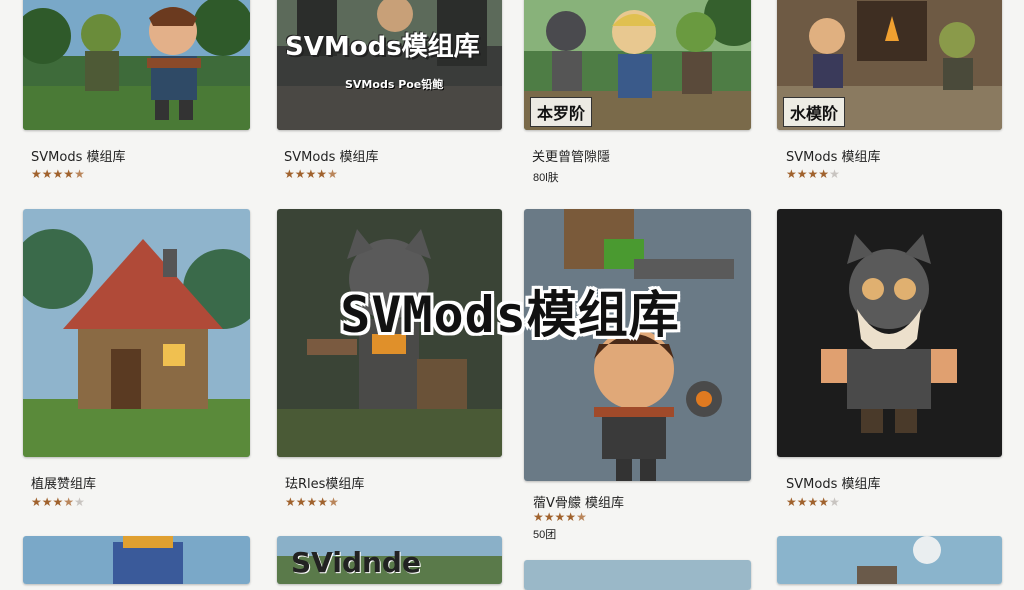 This screenshot has height=590, width=1024. Describe the element at coordinates (561, 112) in the screenshot. I see `thumbnail-tag: 本罗阶` at that location.